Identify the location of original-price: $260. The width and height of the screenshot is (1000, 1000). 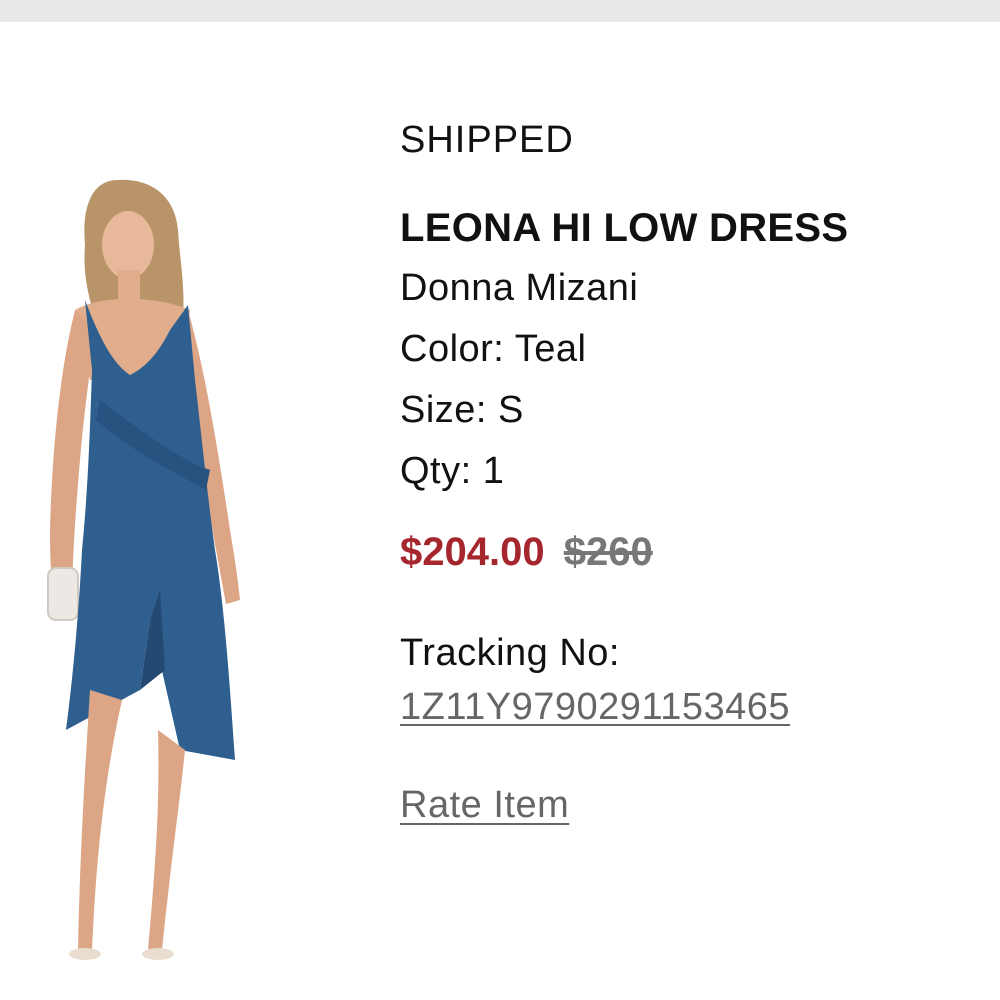
(608, 552).